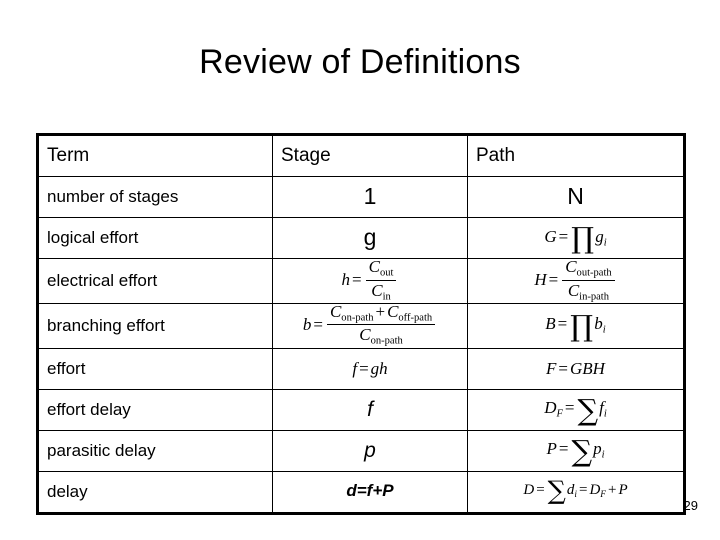 The height and width of the screenshot is (540, 720). What do you see at coordinates (360, 62) in the screenshot?
I see `page-title: Review of Definitions` at bounding box center [360, 62].